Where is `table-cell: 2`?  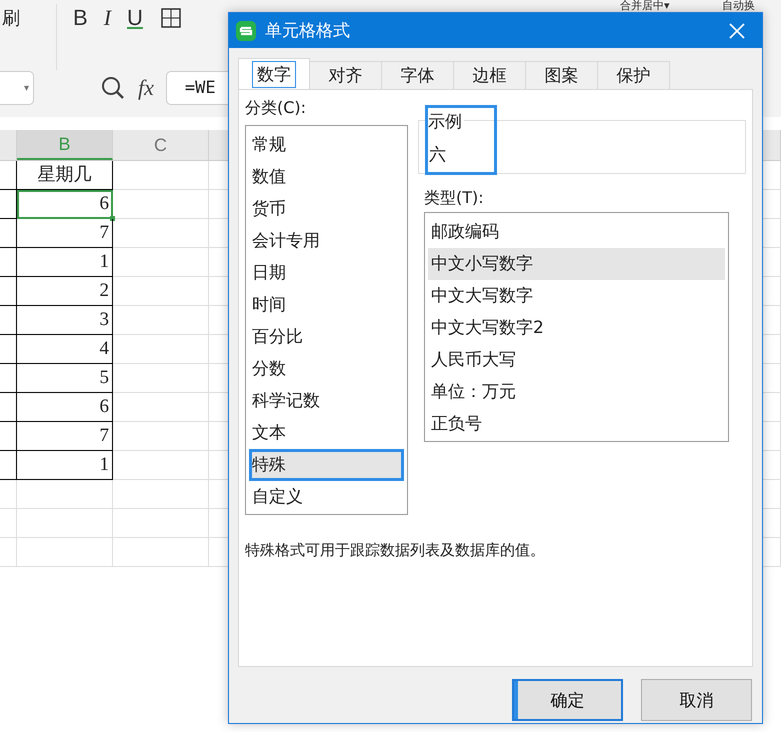
table-cell: 2 is located at coordinates (65, 291).